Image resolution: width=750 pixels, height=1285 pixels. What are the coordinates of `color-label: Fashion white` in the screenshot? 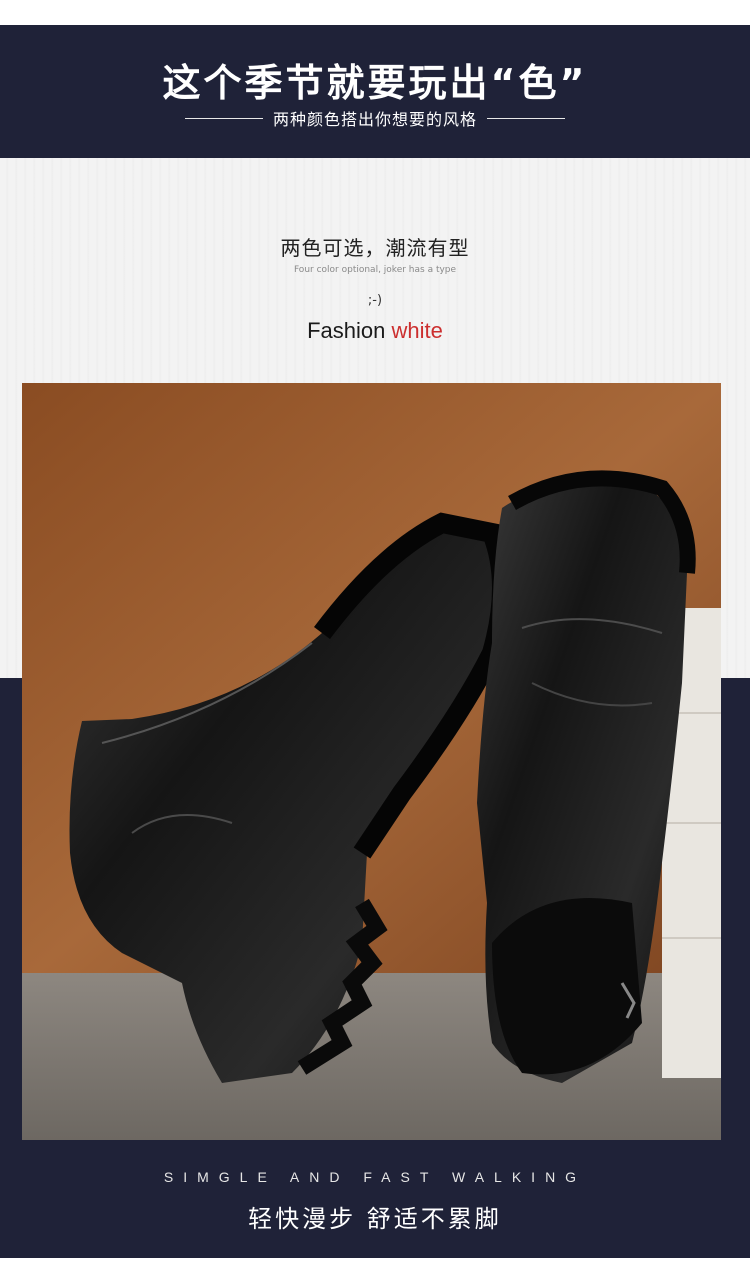 It's located at (375, 331).